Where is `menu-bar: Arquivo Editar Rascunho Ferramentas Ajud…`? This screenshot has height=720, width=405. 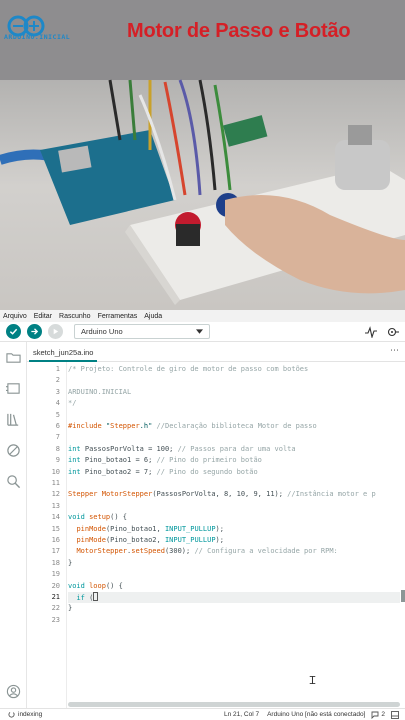 menu-bar: Arquivo Editar Rascunho Ferramentas Ajud… is located at coordinates (202, 316).